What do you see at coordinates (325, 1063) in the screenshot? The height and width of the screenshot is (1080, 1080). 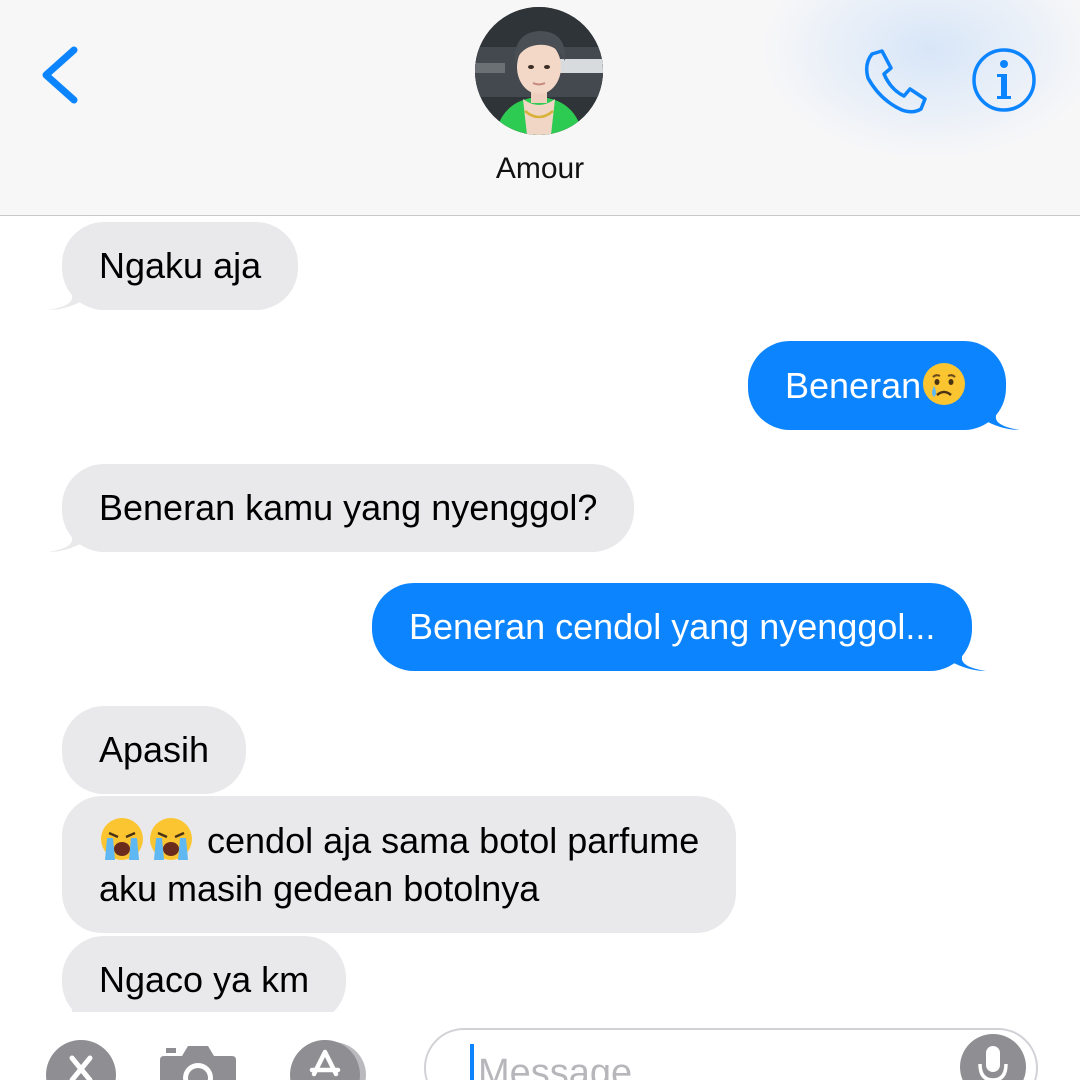 I see `app-store-icon` at bounding box center [325, 1063].